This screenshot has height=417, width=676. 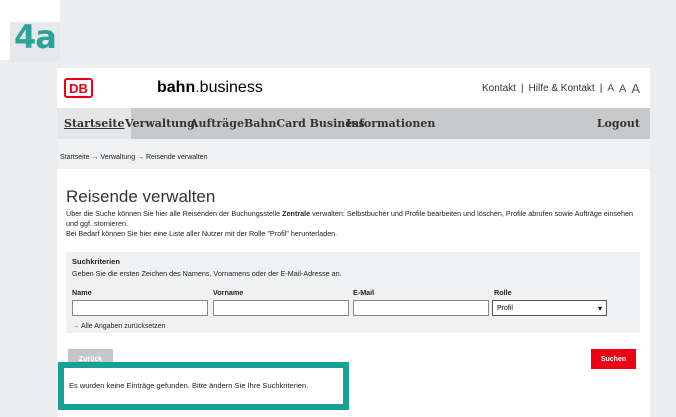 What do you see at coordinates (599, 308) in the screenshot?
I see `chevron-down-icon: ▾` at bounding box center [599, 308].